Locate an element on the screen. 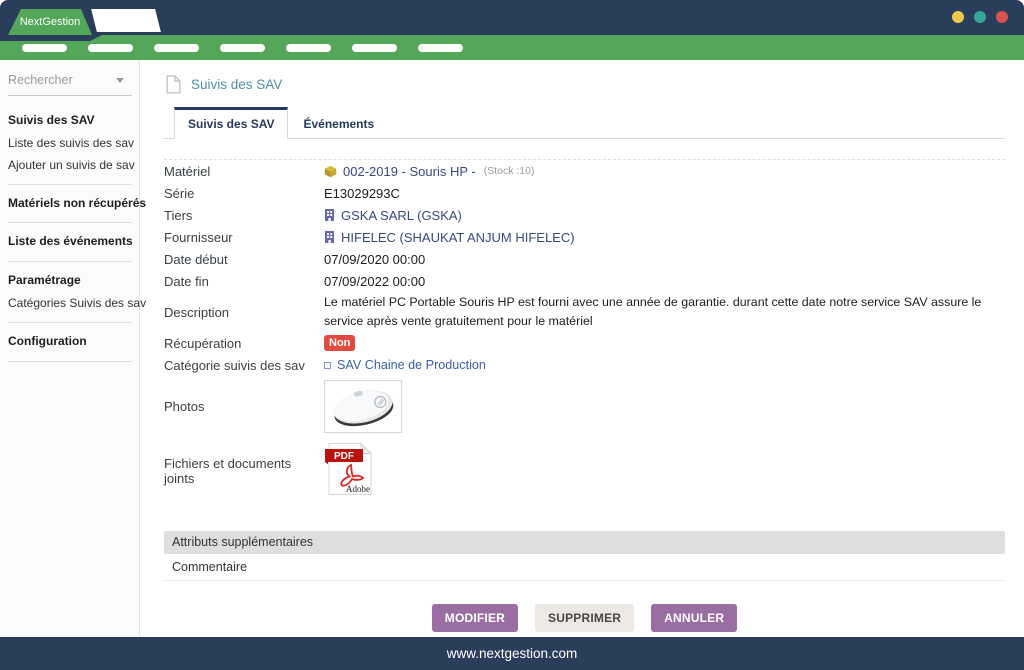 This screenshot has width=1024, height=670. comment-row: Commentaire is located at coordinates (584, 567).